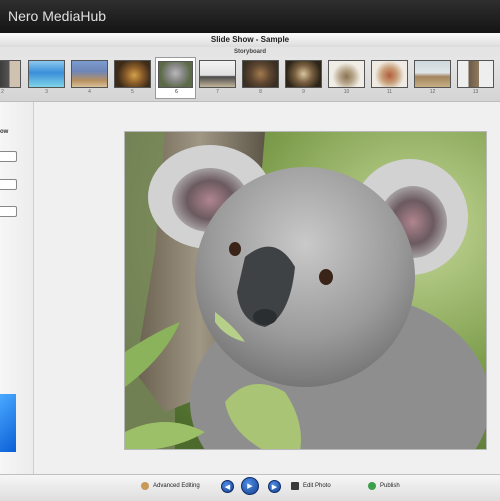  I want to click on advanced-editing-button: Advanced Editing, so click(170, 486).